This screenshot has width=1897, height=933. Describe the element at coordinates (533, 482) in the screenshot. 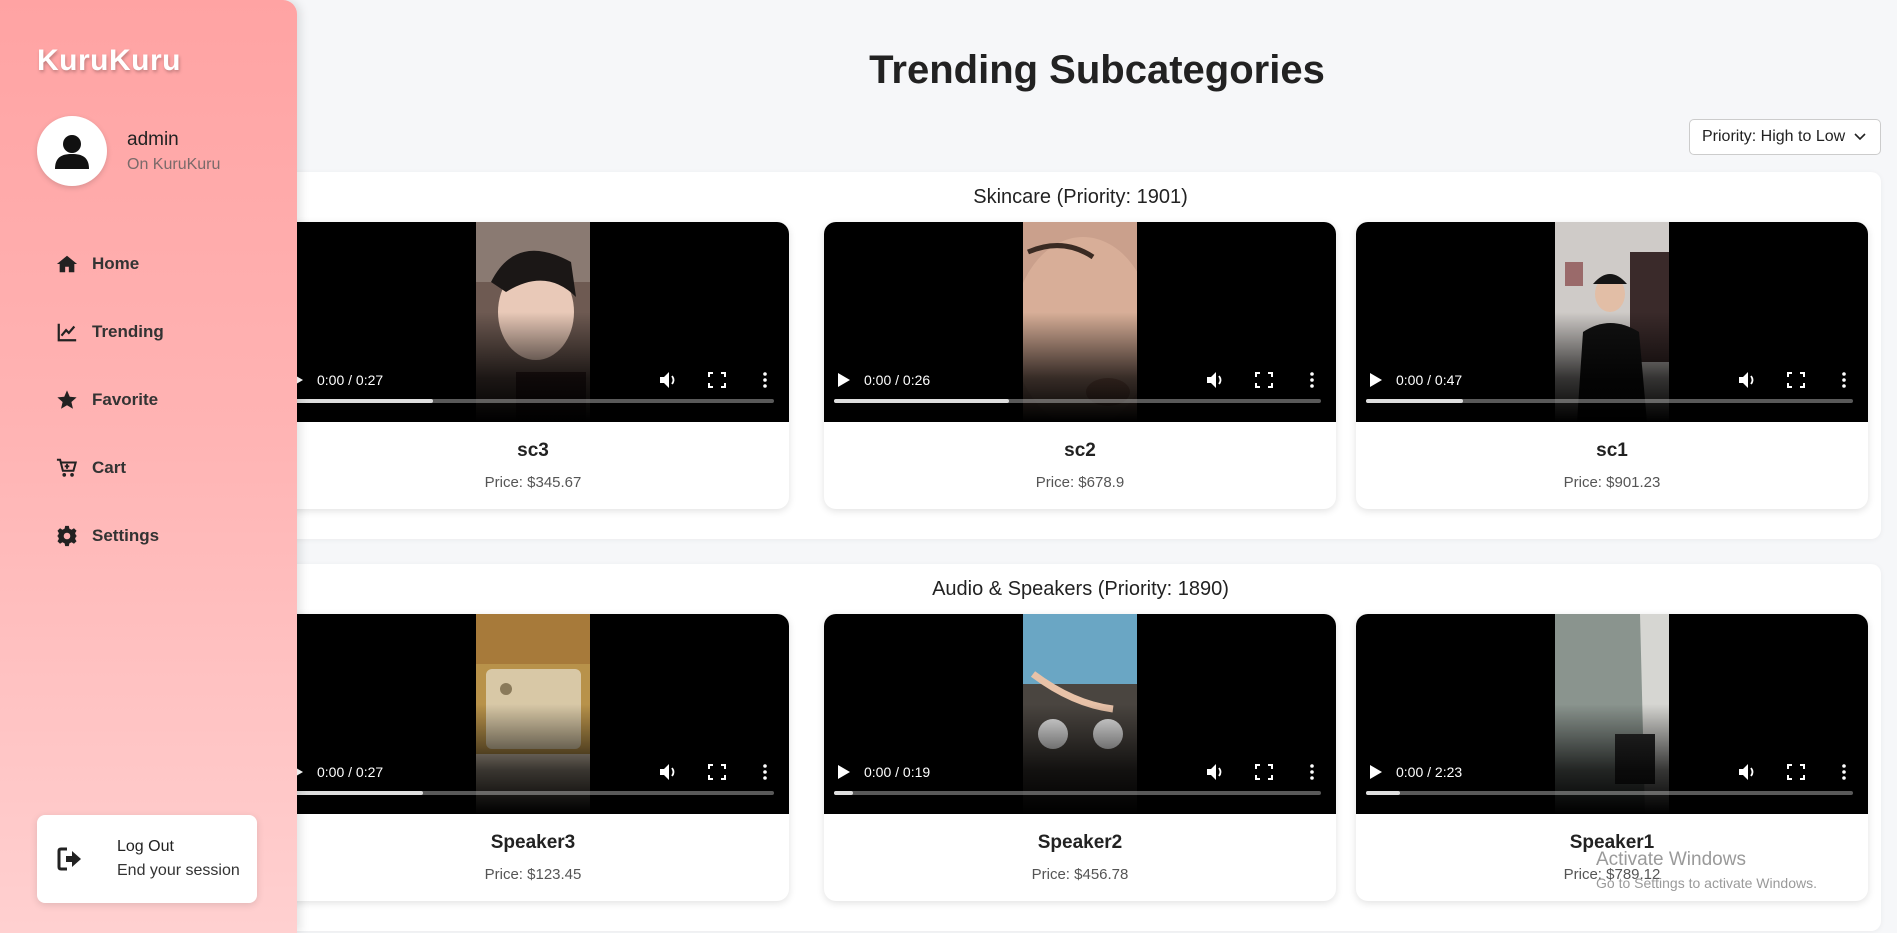

I see `product-price: Price: $345.67` at that location.